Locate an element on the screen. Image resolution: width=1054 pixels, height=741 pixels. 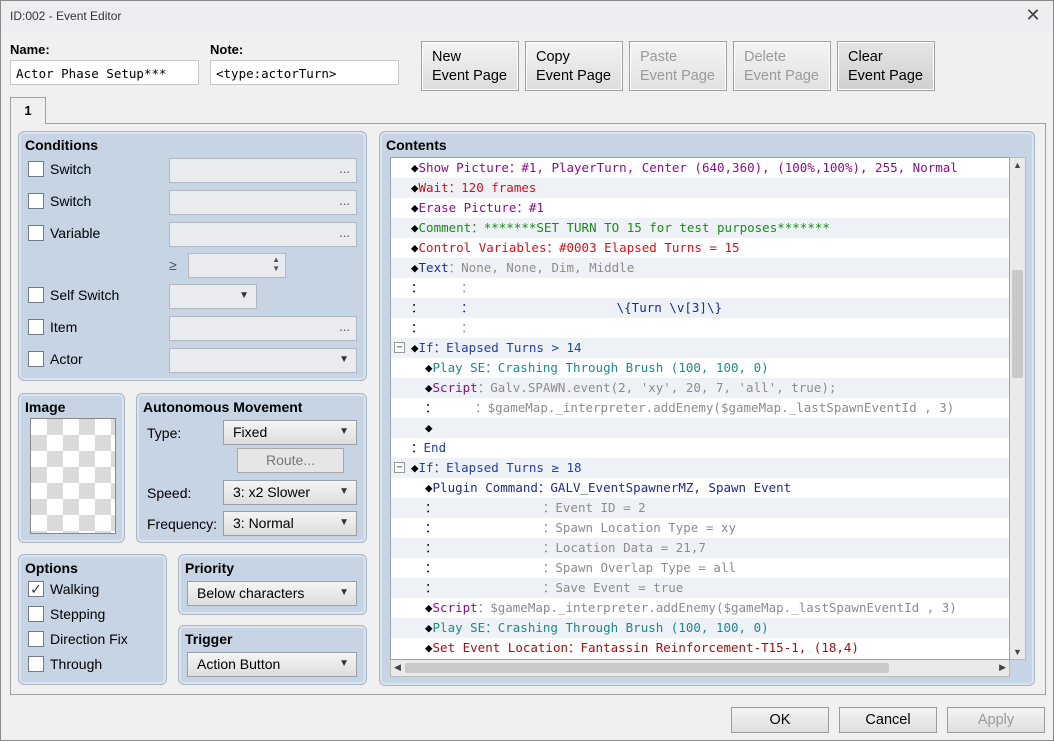
continuation-marker: ： is located at coordinates (431, 567).